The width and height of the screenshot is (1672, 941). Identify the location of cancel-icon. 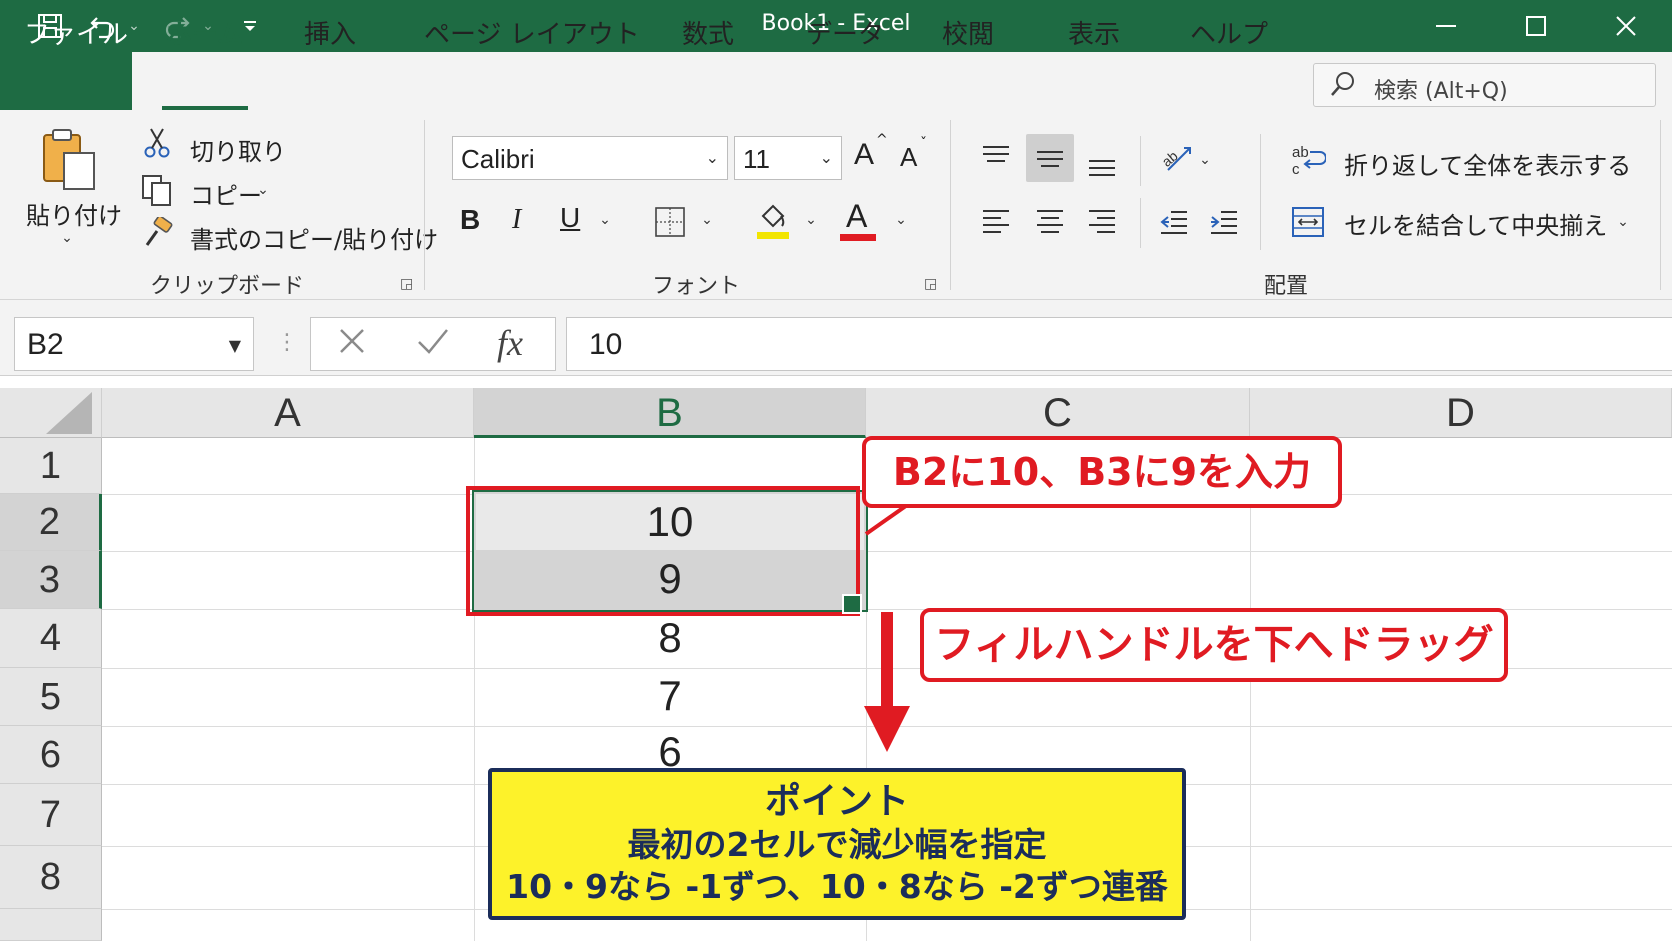
(352, 345).